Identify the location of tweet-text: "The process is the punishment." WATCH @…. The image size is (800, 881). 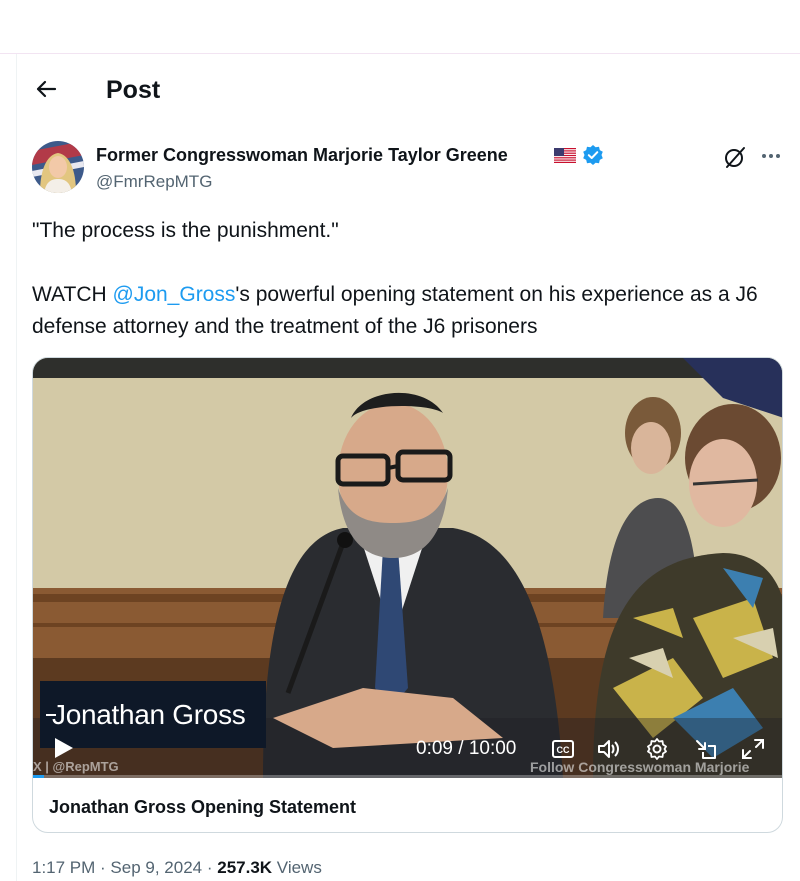
(407, 279).